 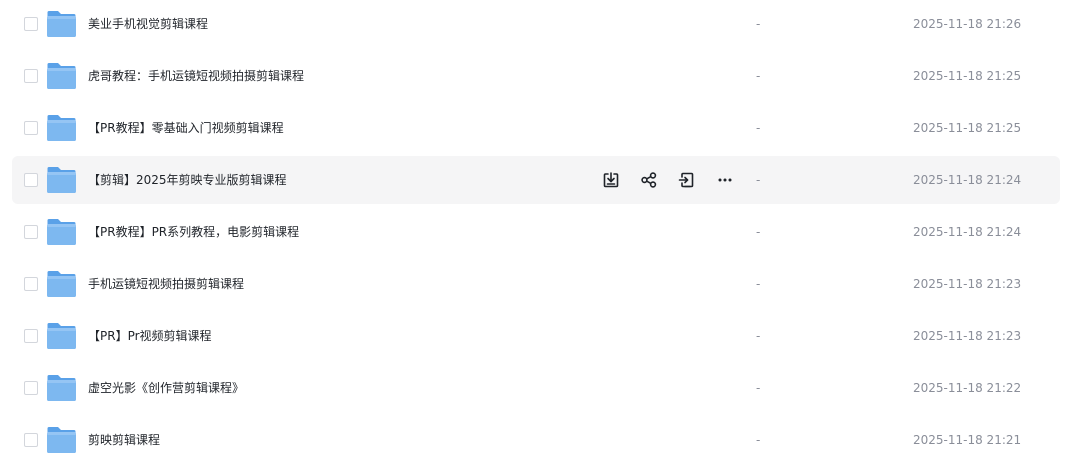 I want to click on file-name: 【PR教程】零基础入门视频剪辑课程, so click(x=186, y=128).